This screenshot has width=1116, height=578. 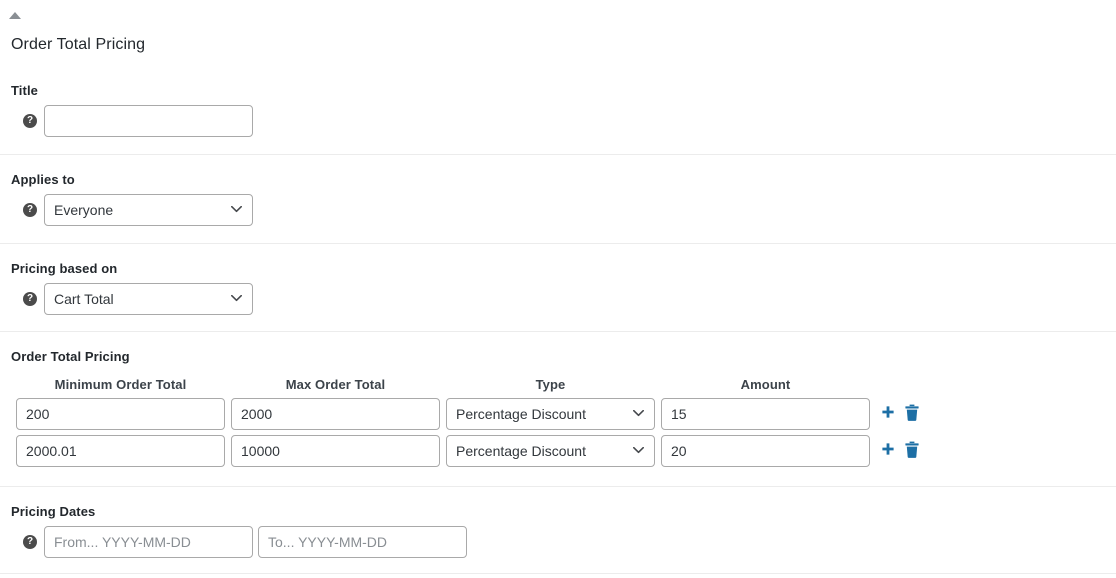 I want to click on help-icon-pricing-based-on: ?, so click(x=30, y=299).